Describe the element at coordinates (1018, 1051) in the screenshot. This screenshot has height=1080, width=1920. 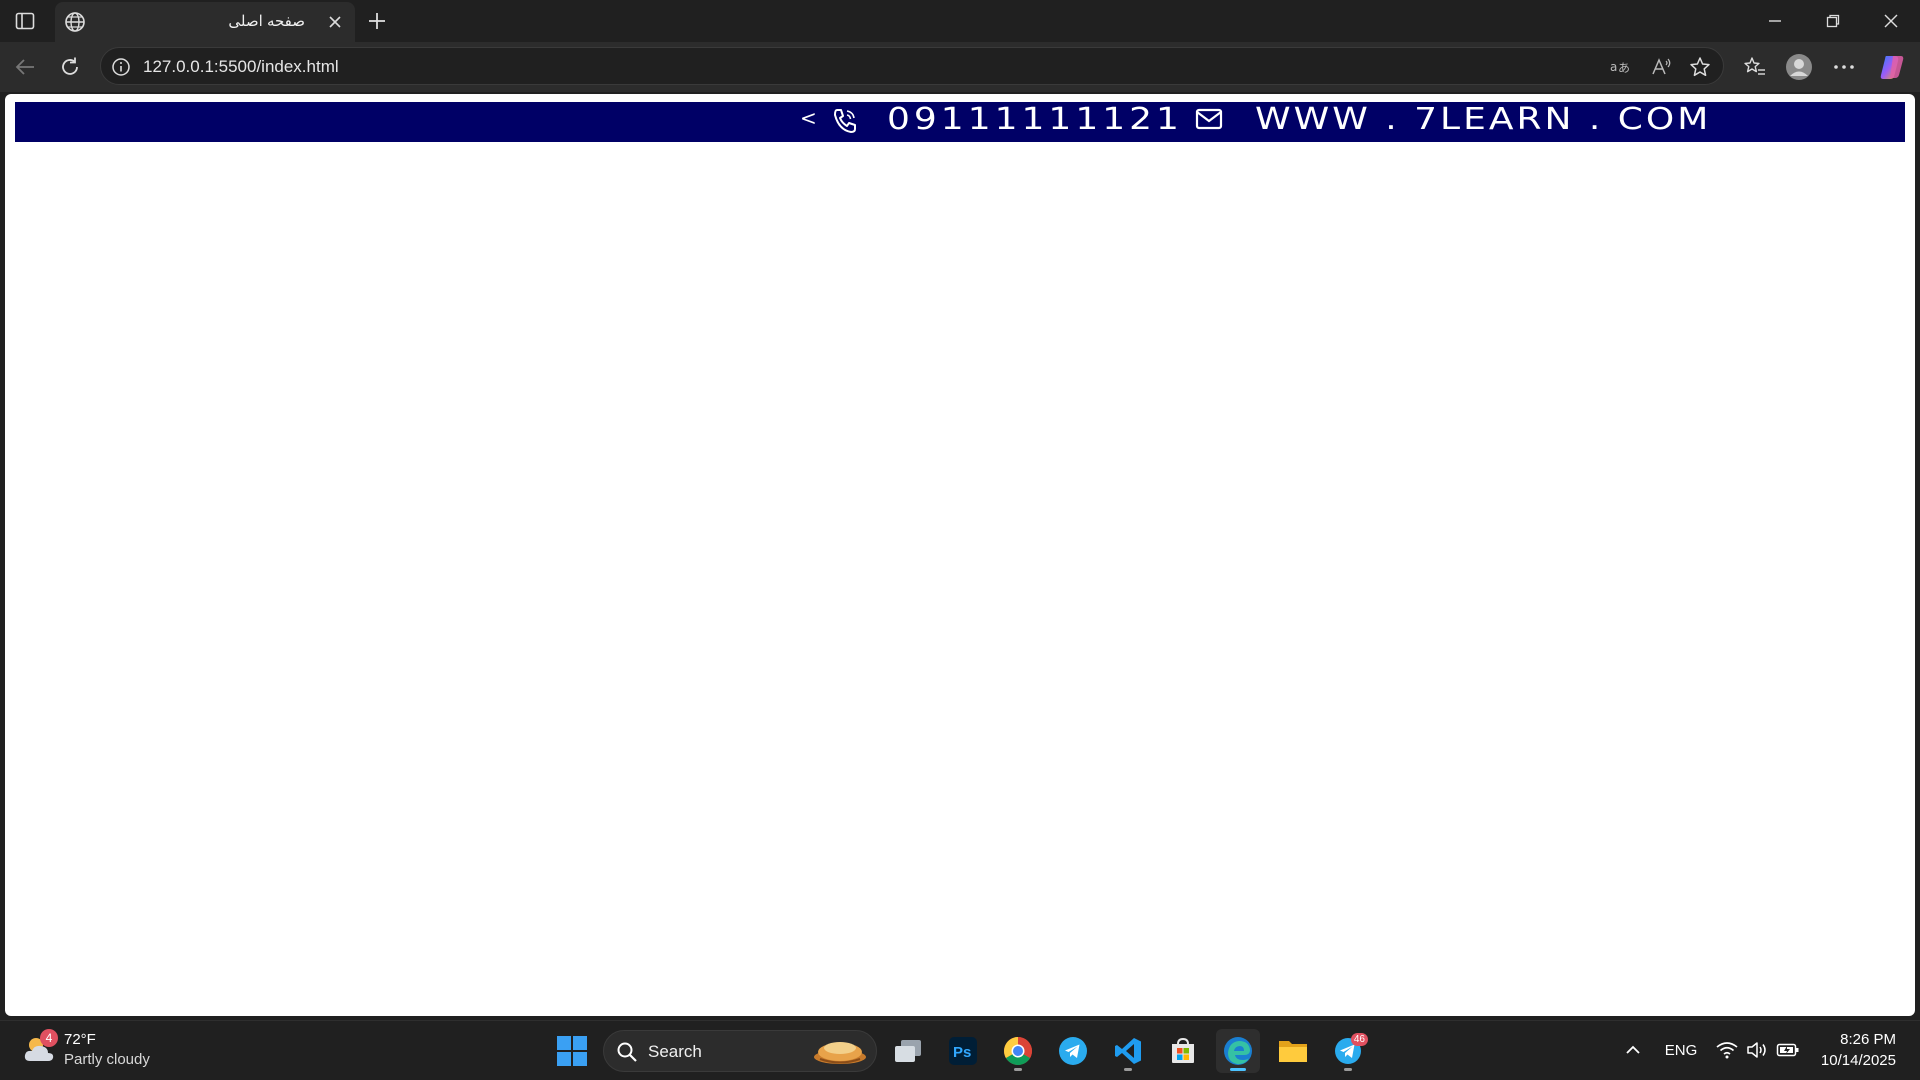
I see `chrome-app-icon` at that location.